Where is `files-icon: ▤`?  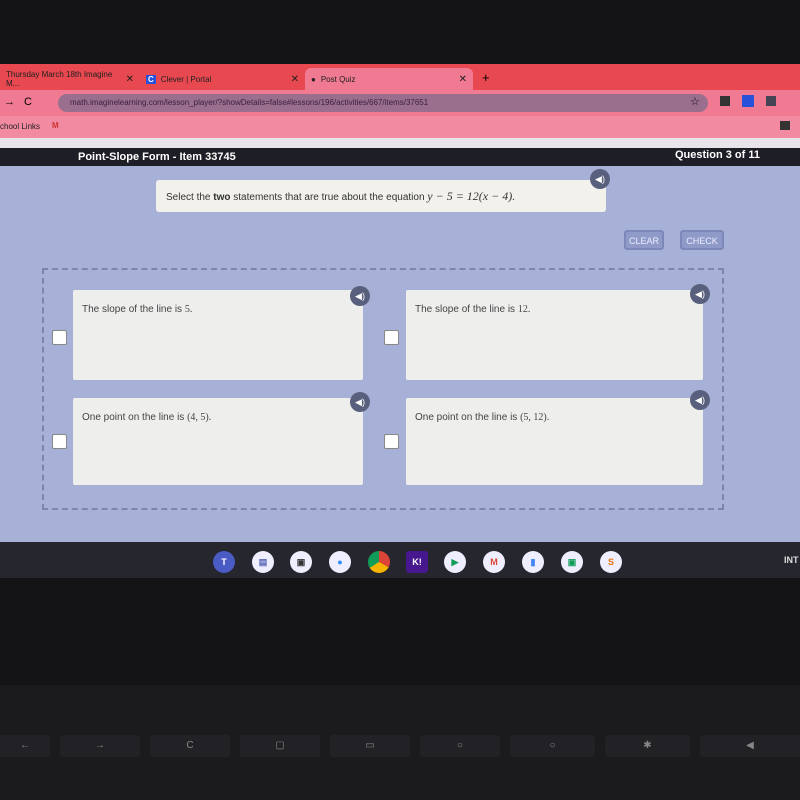 files-icon: ▤ is located at coordinates (263, 562).